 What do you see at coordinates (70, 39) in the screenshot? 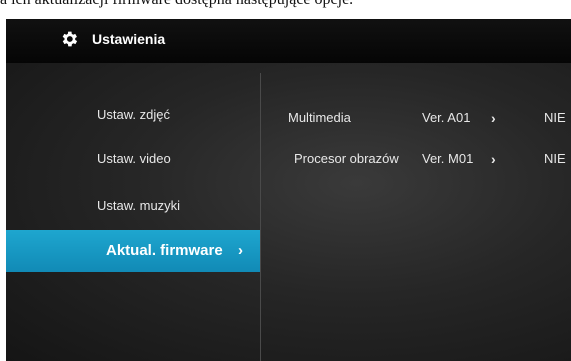
I see `gear-icon` at bounding box center [70, 39].